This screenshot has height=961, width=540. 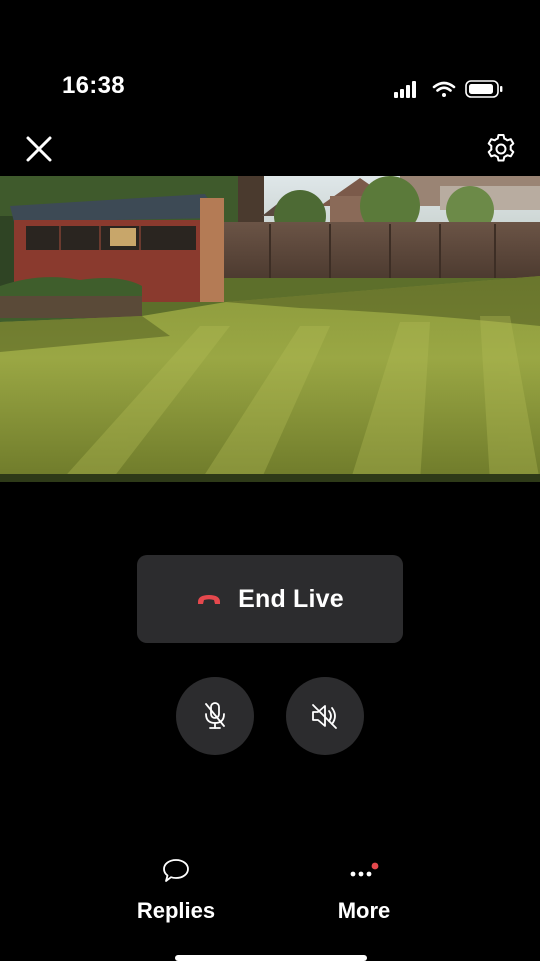 I want to click on end-live-button: End Live, so click(x=270, y=599).